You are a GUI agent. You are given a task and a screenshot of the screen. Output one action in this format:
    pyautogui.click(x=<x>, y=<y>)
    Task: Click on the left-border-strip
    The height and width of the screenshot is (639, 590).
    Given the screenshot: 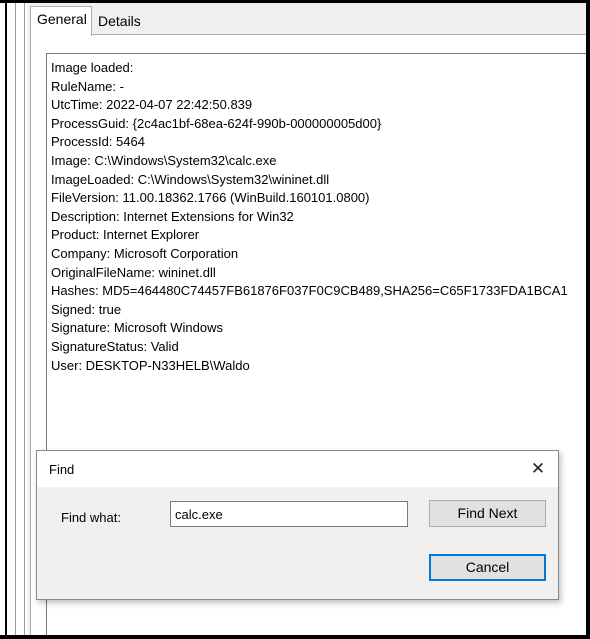 What is the action you would take?
    pyautogui.click(x=14, y=319)
    